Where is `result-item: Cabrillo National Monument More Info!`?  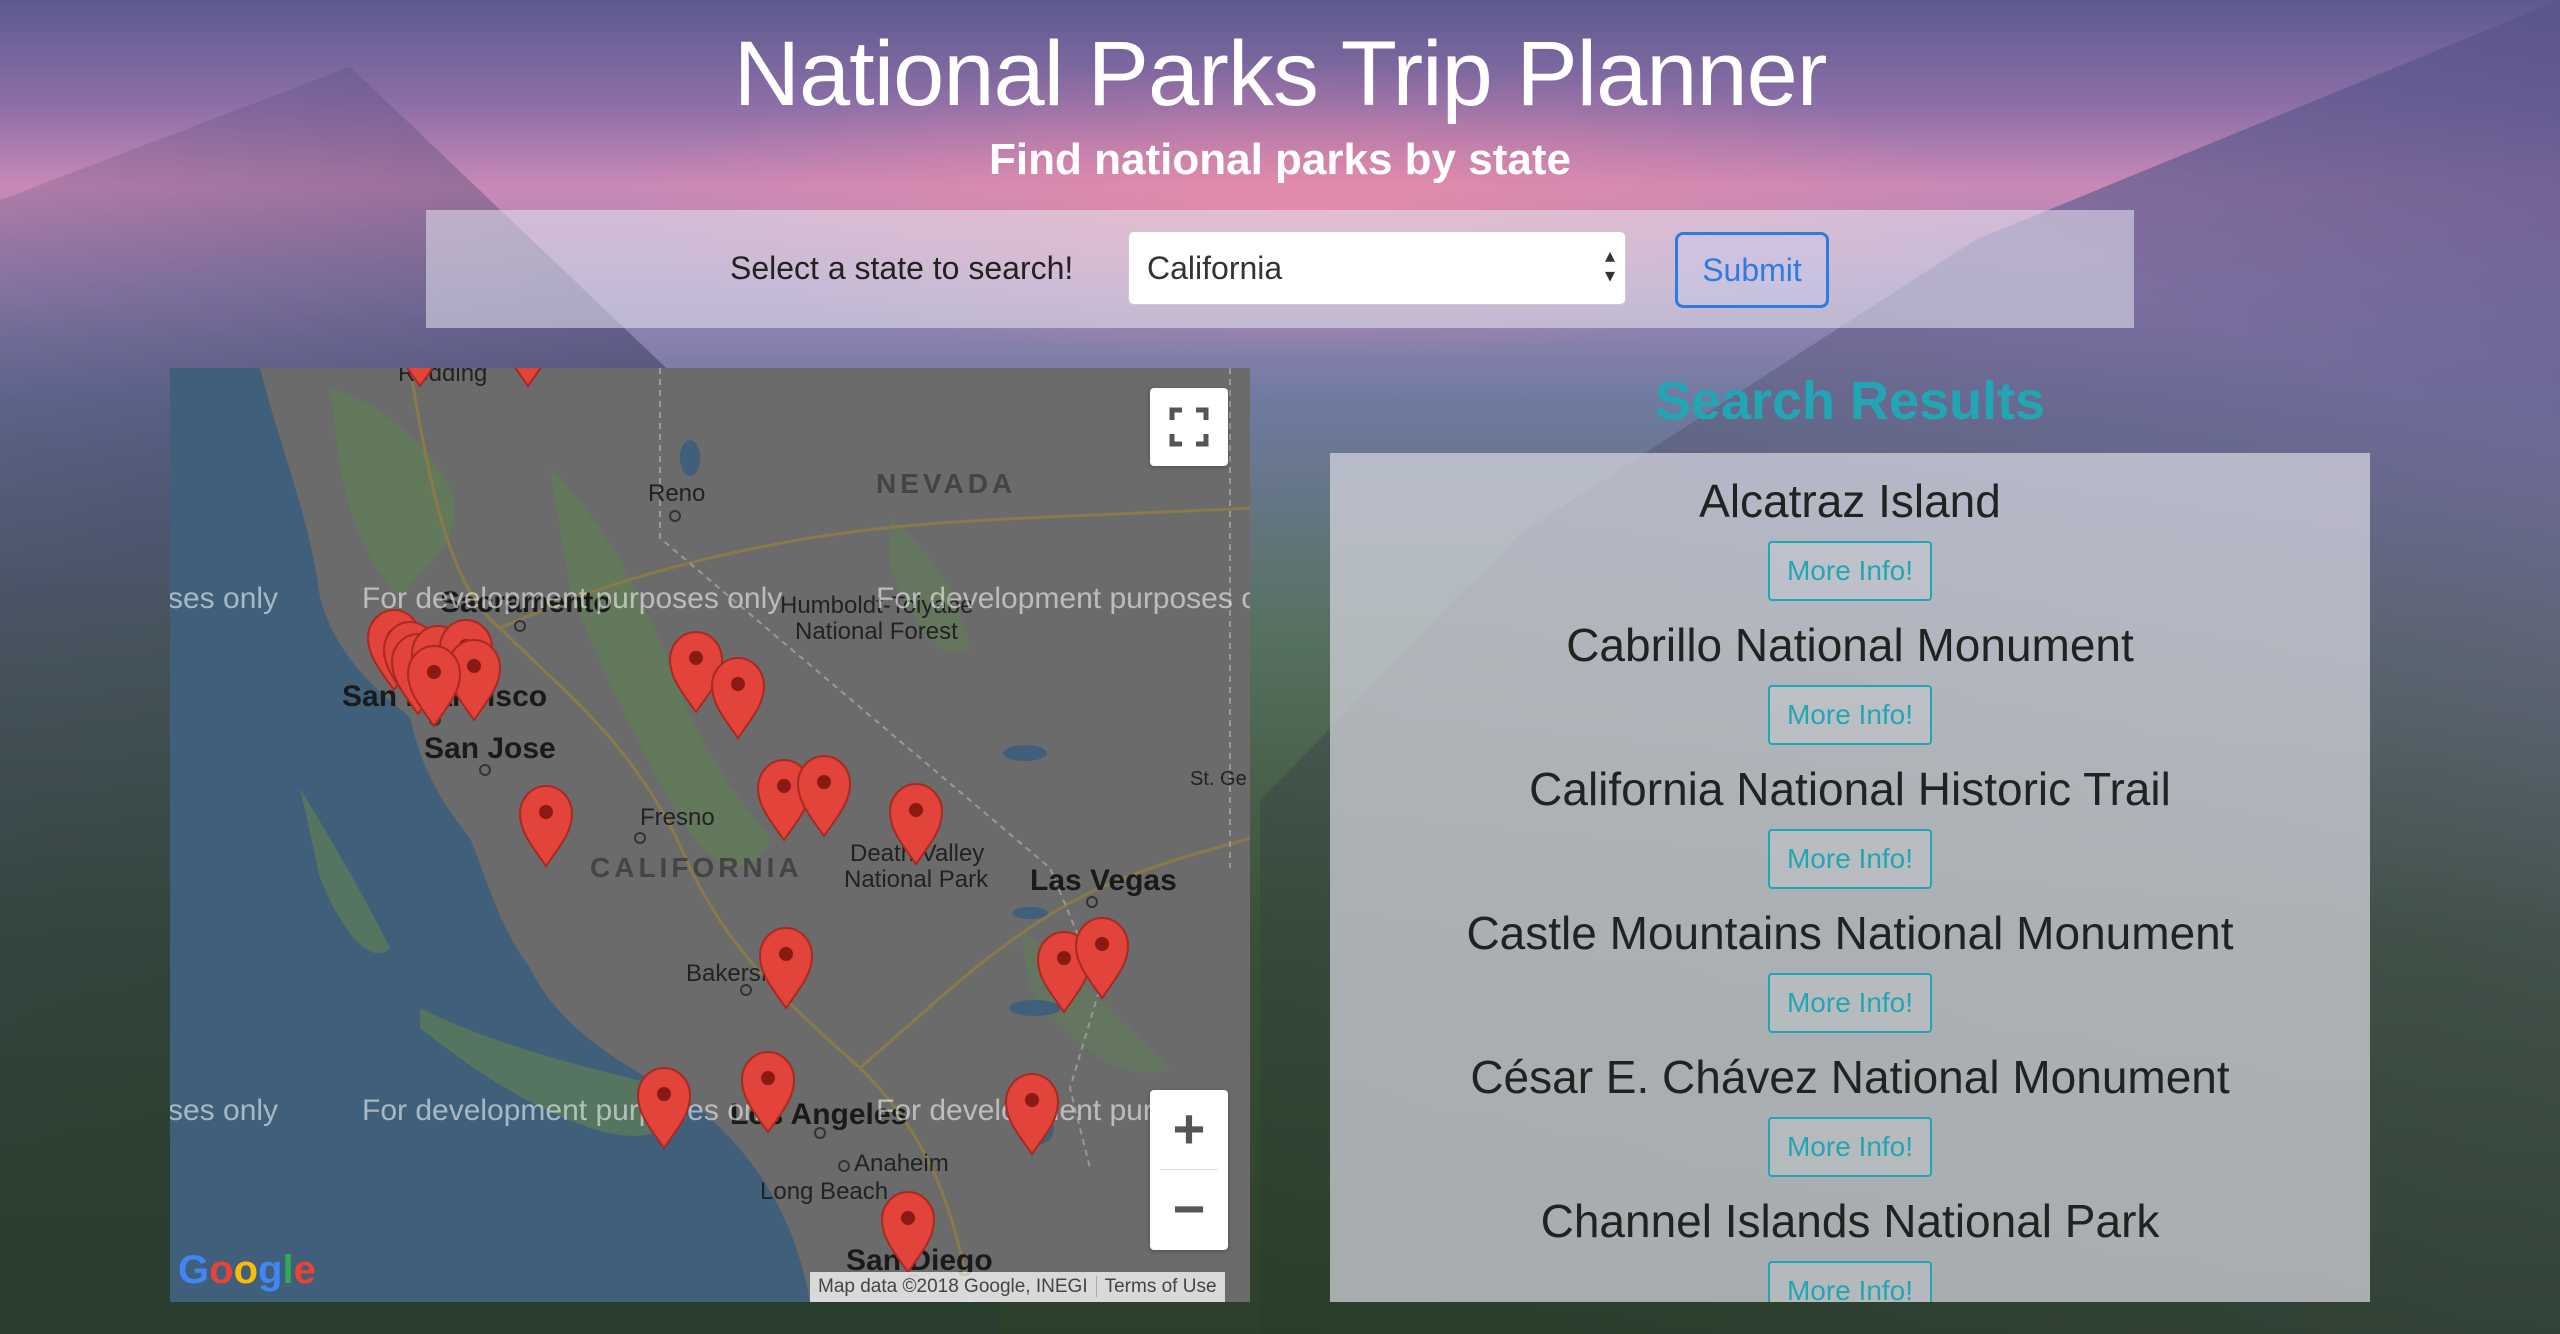
result-item: Cabrillo National Monument More Info! is located at coordinates (1850, 681).